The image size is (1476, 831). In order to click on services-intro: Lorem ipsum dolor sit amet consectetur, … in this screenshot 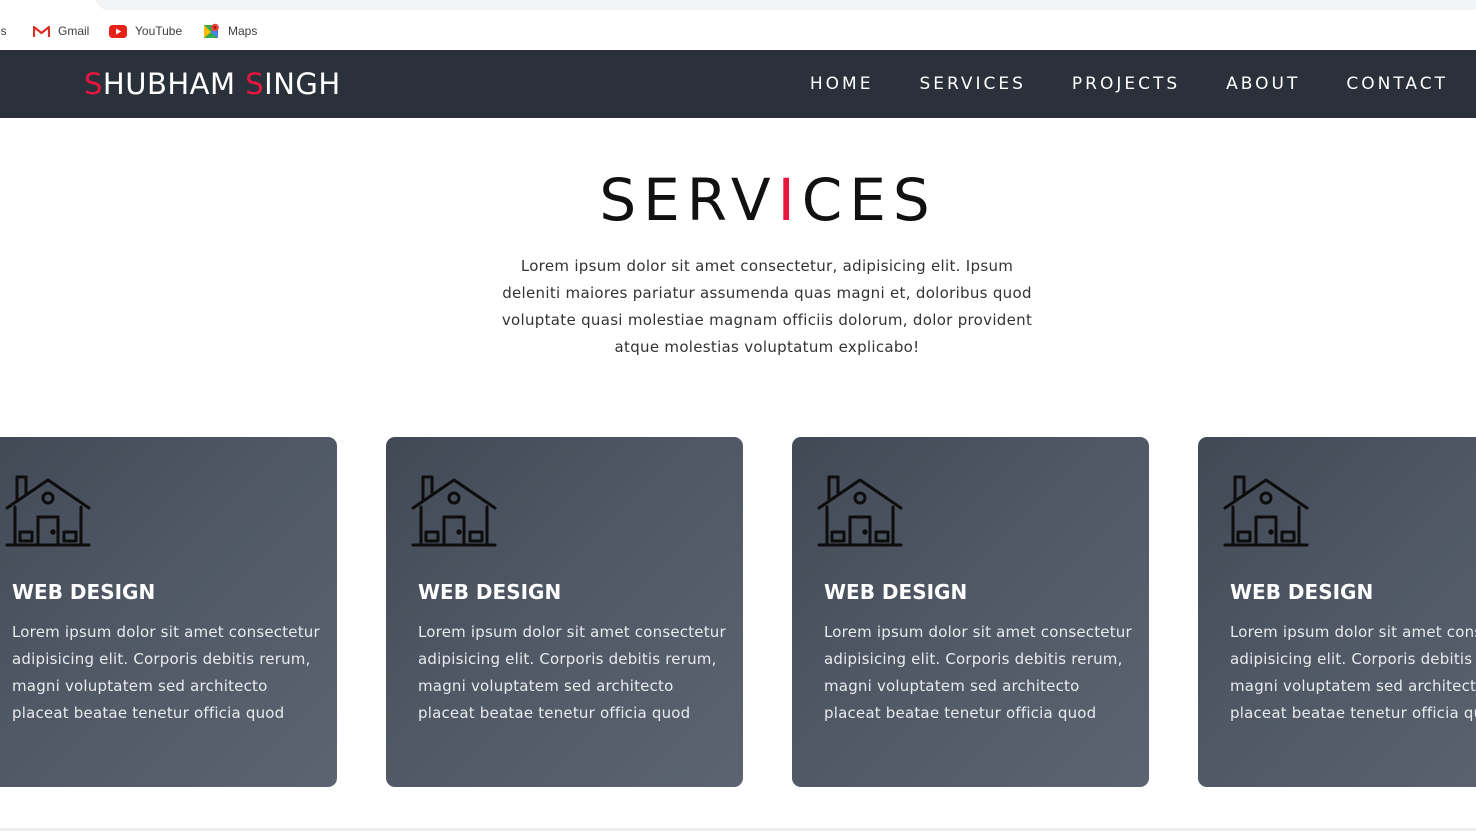, I will do `click(767, 306)`.